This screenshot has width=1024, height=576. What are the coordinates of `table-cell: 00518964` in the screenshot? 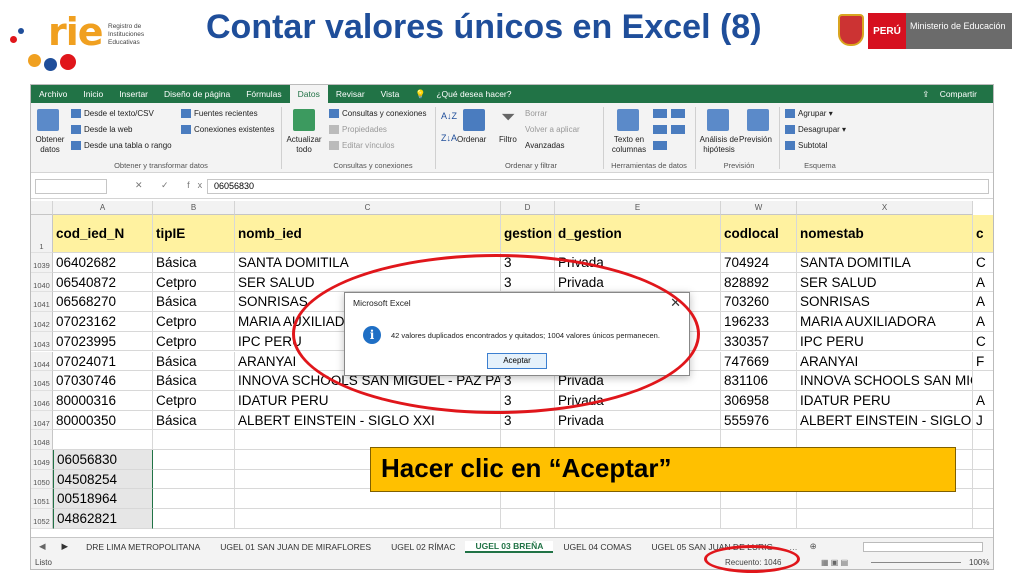 It's located at (103, 499).